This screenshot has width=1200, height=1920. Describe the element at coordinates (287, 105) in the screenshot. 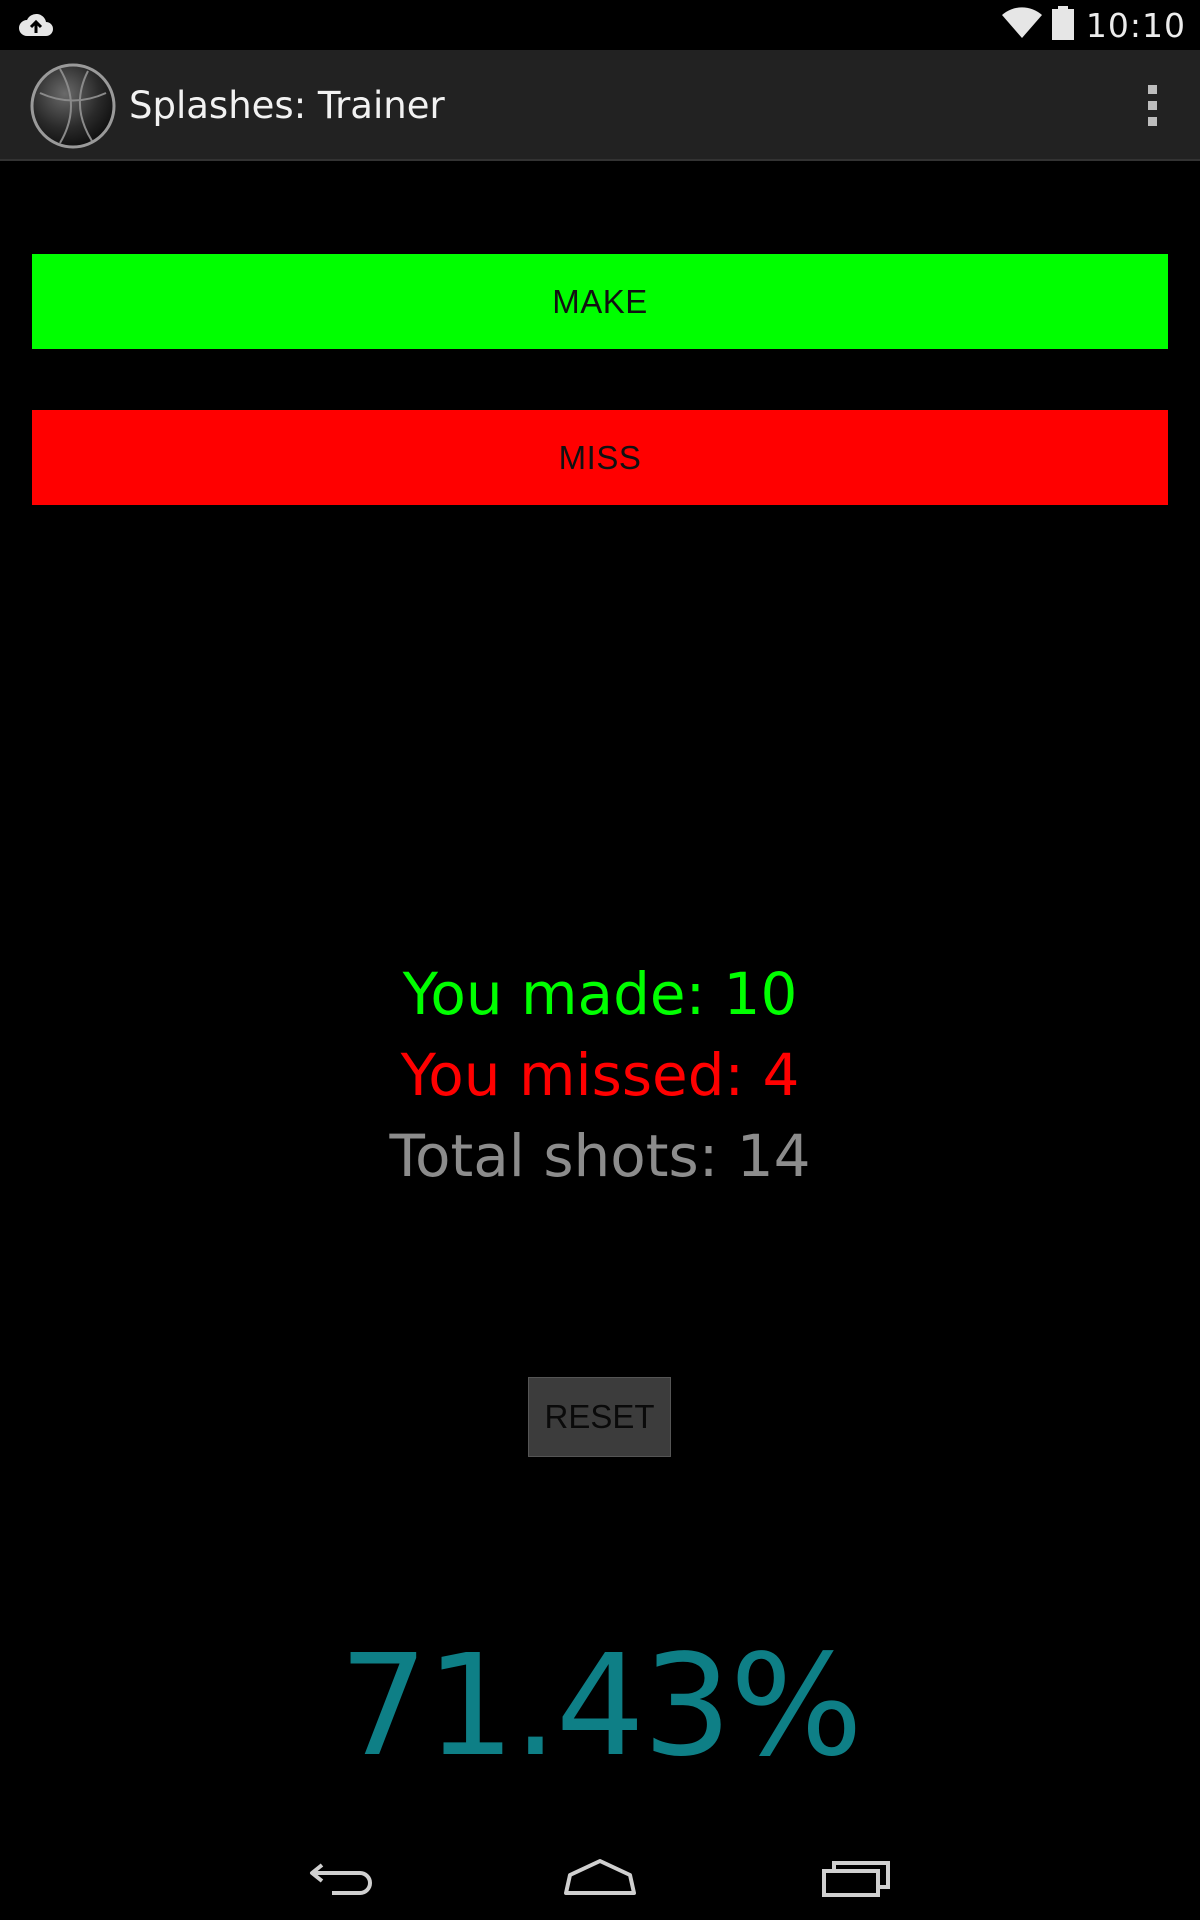

I see `app-title: Splashes: Trainer` at that location.